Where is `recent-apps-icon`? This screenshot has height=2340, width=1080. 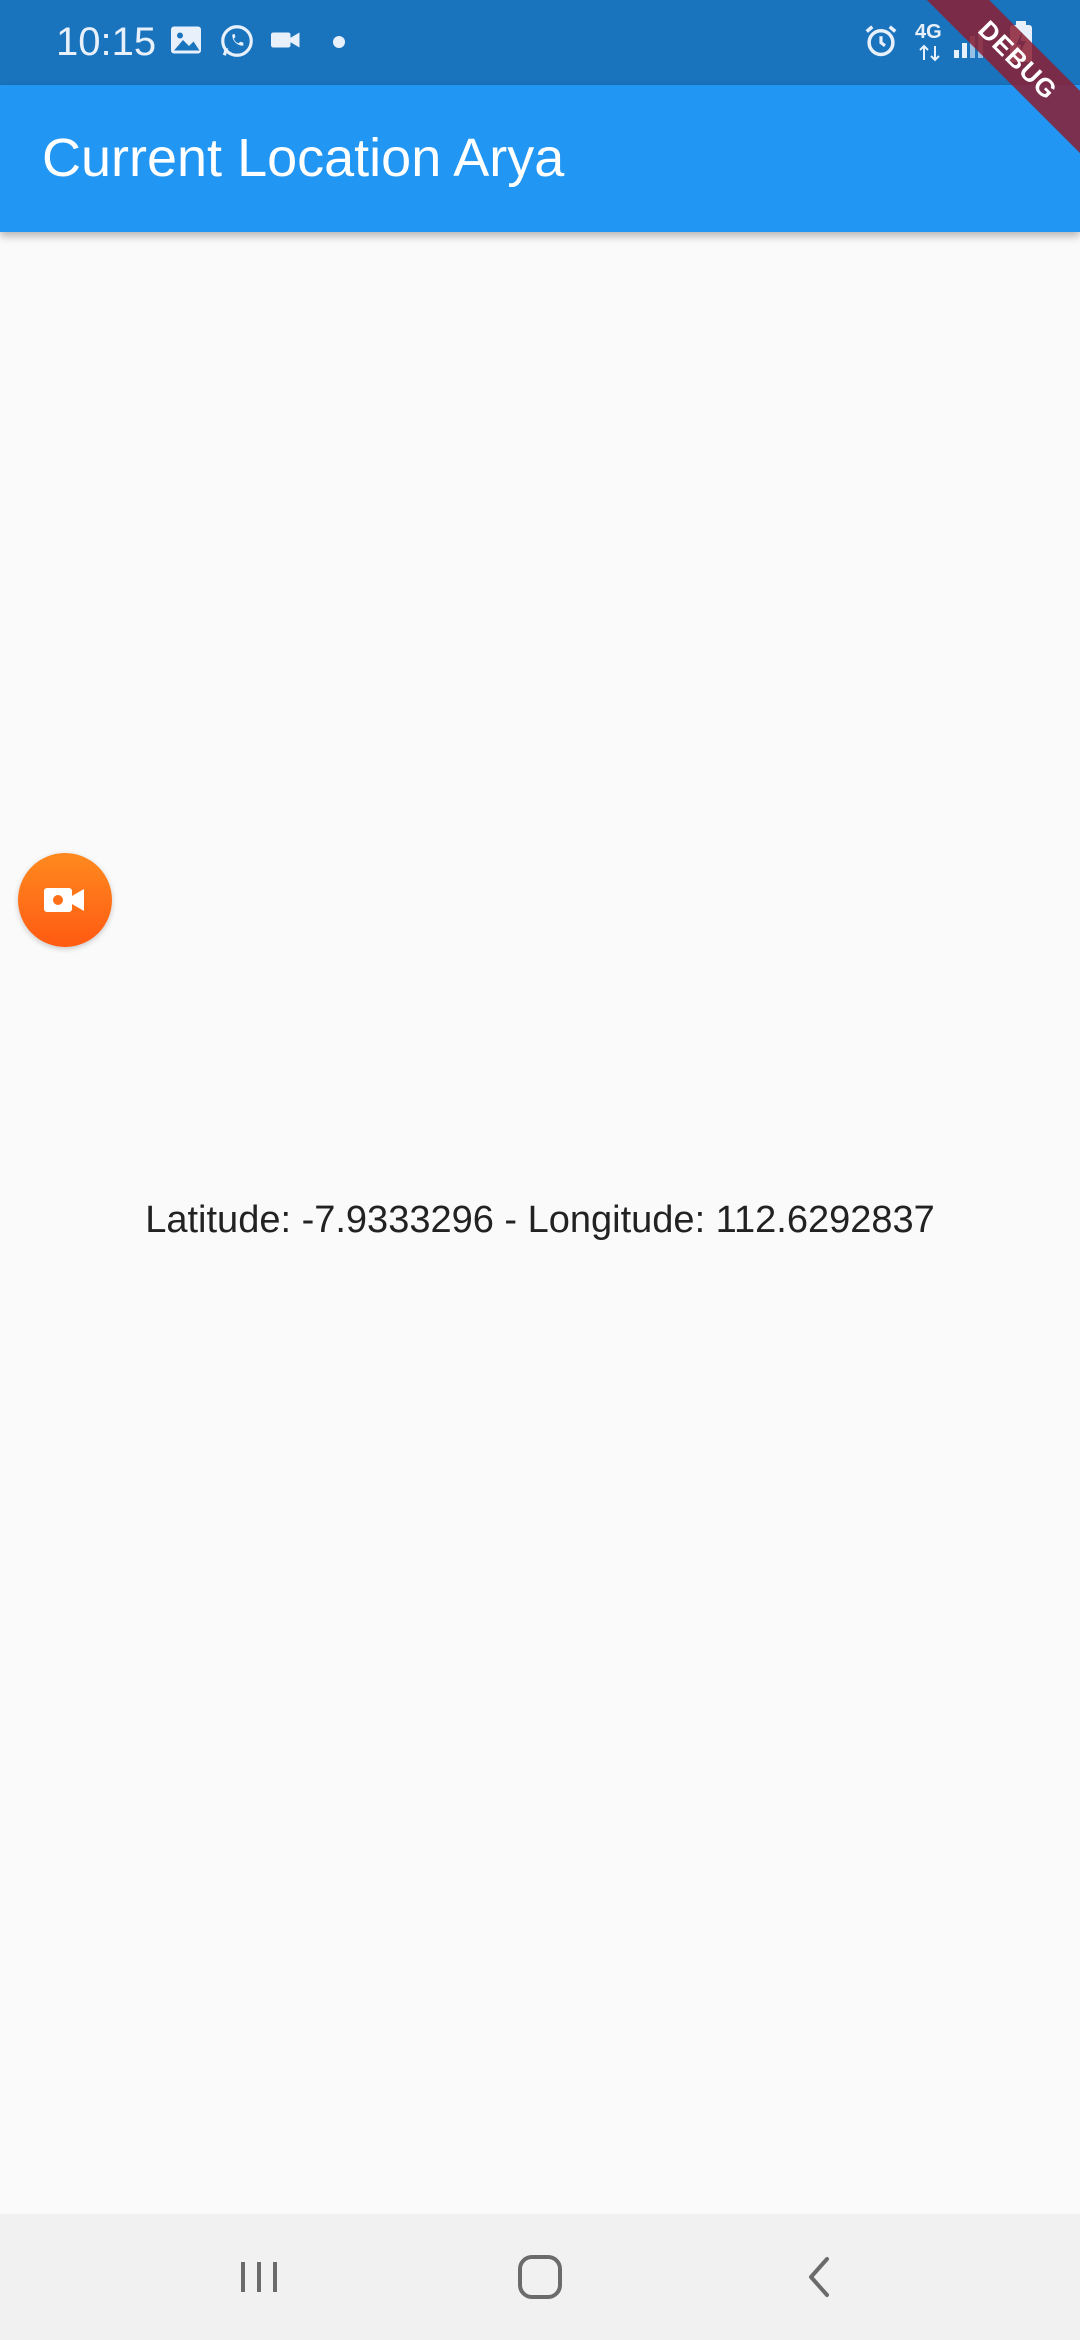 recent-apps-icon is located at coordinates (259, 2277).